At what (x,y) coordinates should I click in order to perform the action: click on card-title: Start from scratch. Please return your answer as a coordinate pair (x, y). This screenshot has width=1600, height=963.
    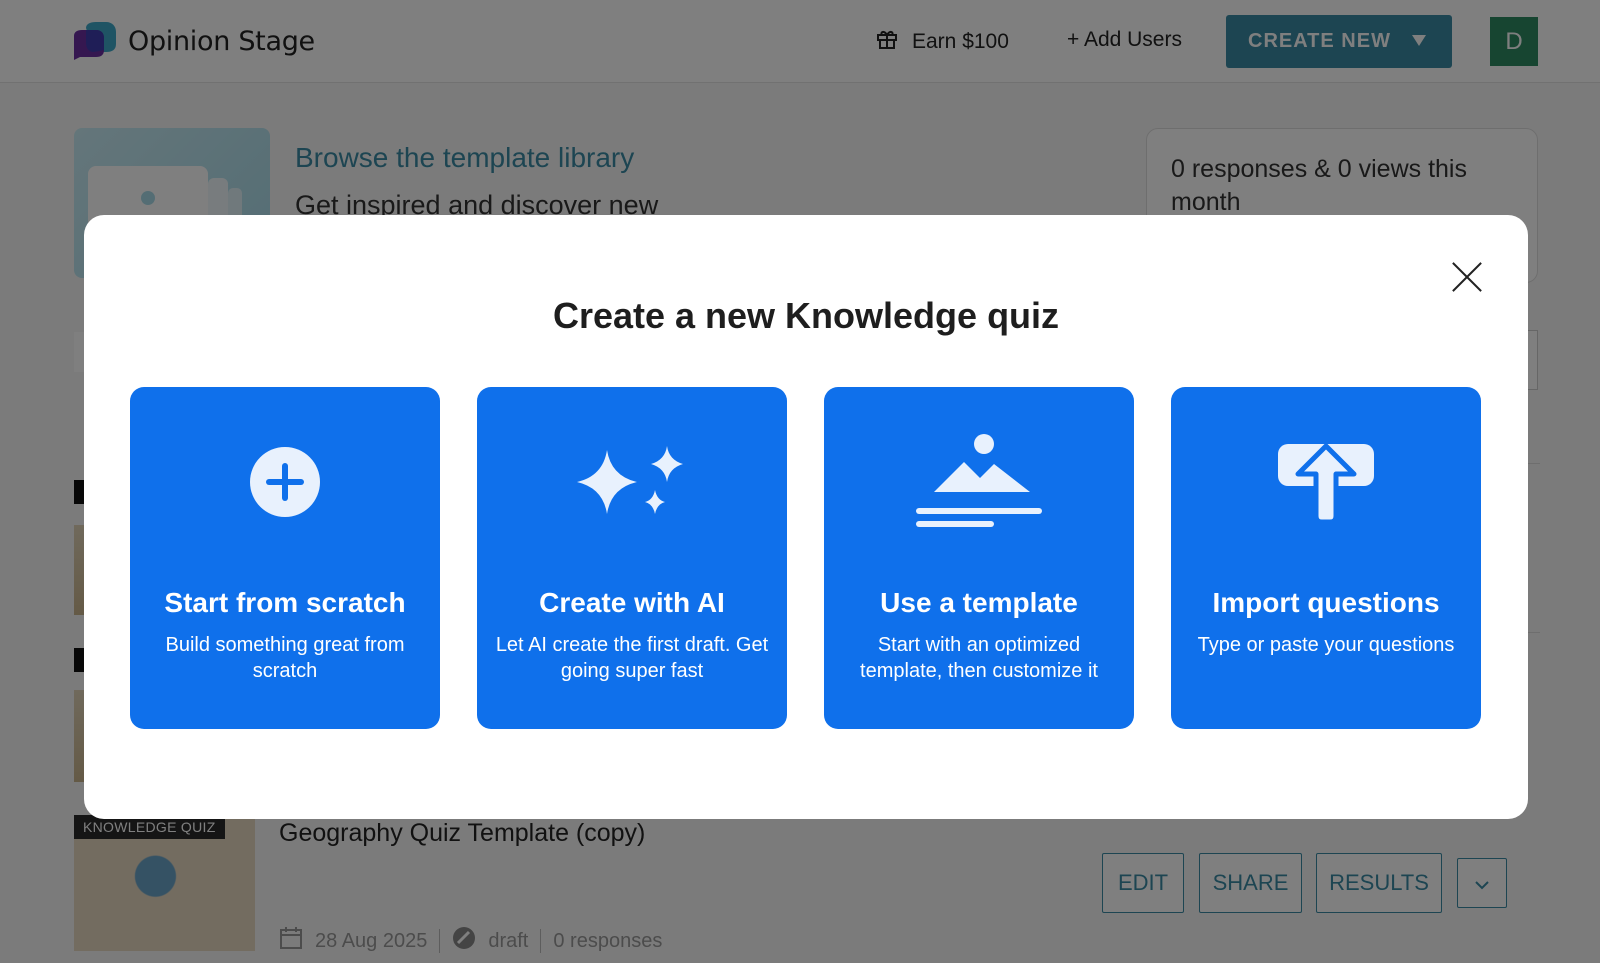
    Looking at the image, I should click on (285, 602).